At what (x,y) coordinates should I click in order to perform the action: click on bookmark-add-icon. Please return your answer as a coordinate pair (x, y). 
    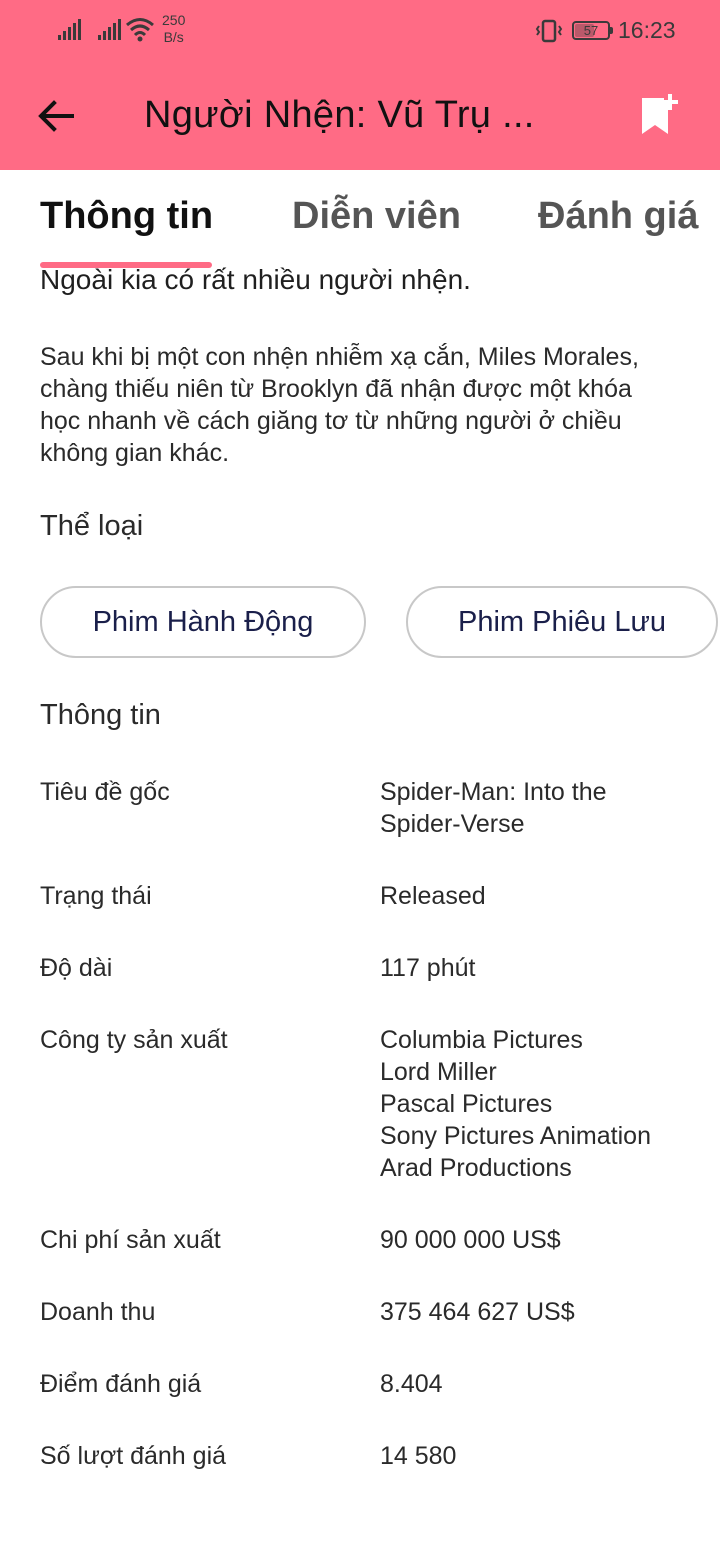
    Looking at the image, I should click on (660, 114).